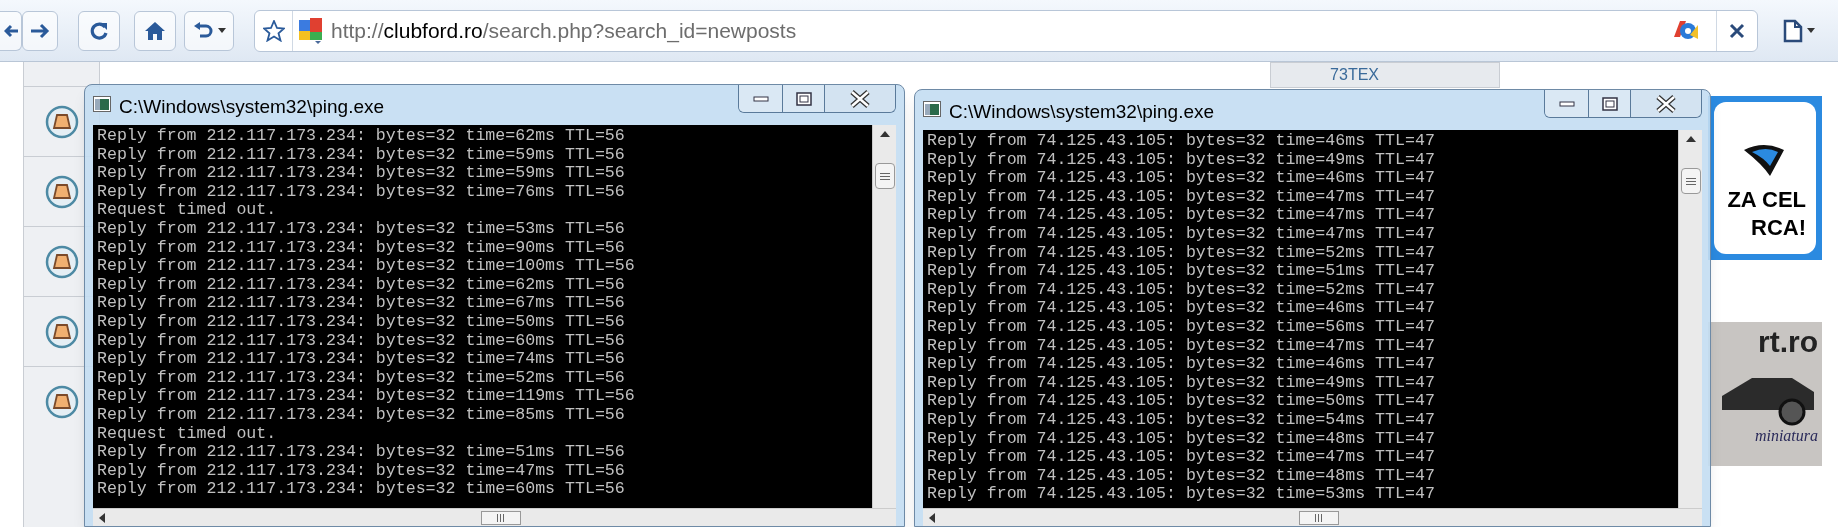 The height and width of the screenshot is (527, 1838). Describe the element at coordinates (366, 266) in the screenshot. I see `console-line: Reply from 212.117.173.234: bytes=32 time=100ms TTL=56` at that location.